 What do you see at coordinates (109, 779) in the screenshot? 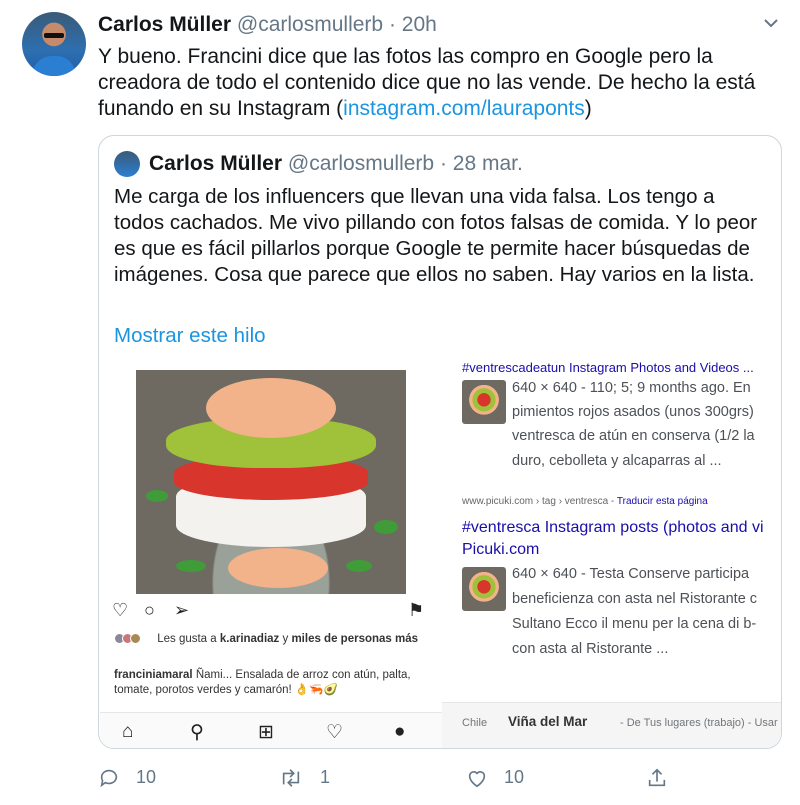
I see `reply-icon` at bounding box center [109, 779].